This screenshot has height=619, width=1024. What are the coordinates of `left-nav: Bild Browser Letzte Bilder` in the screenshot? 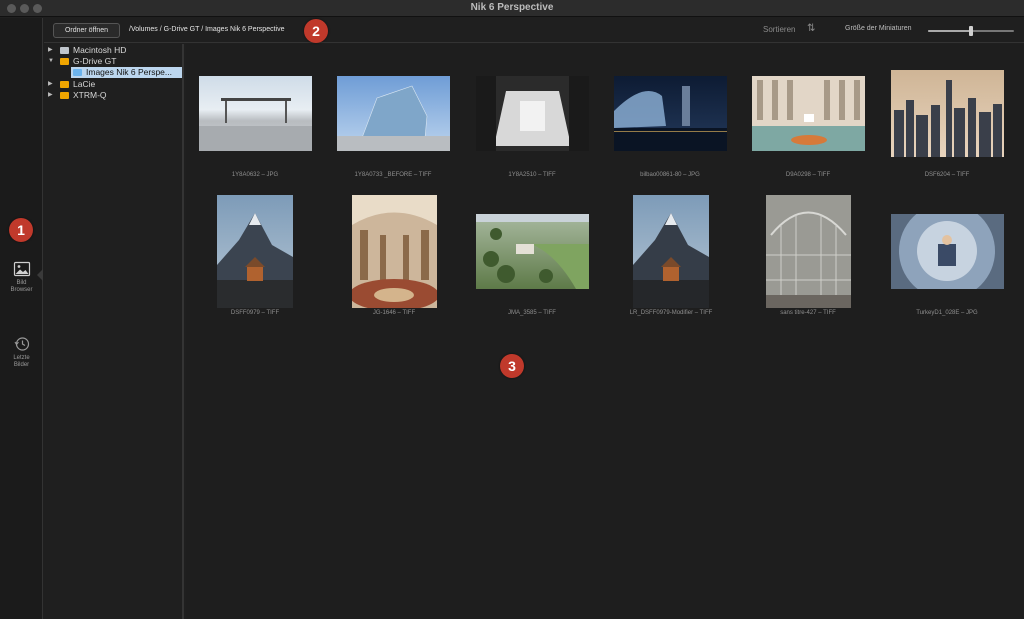 It's located at (21, 318).